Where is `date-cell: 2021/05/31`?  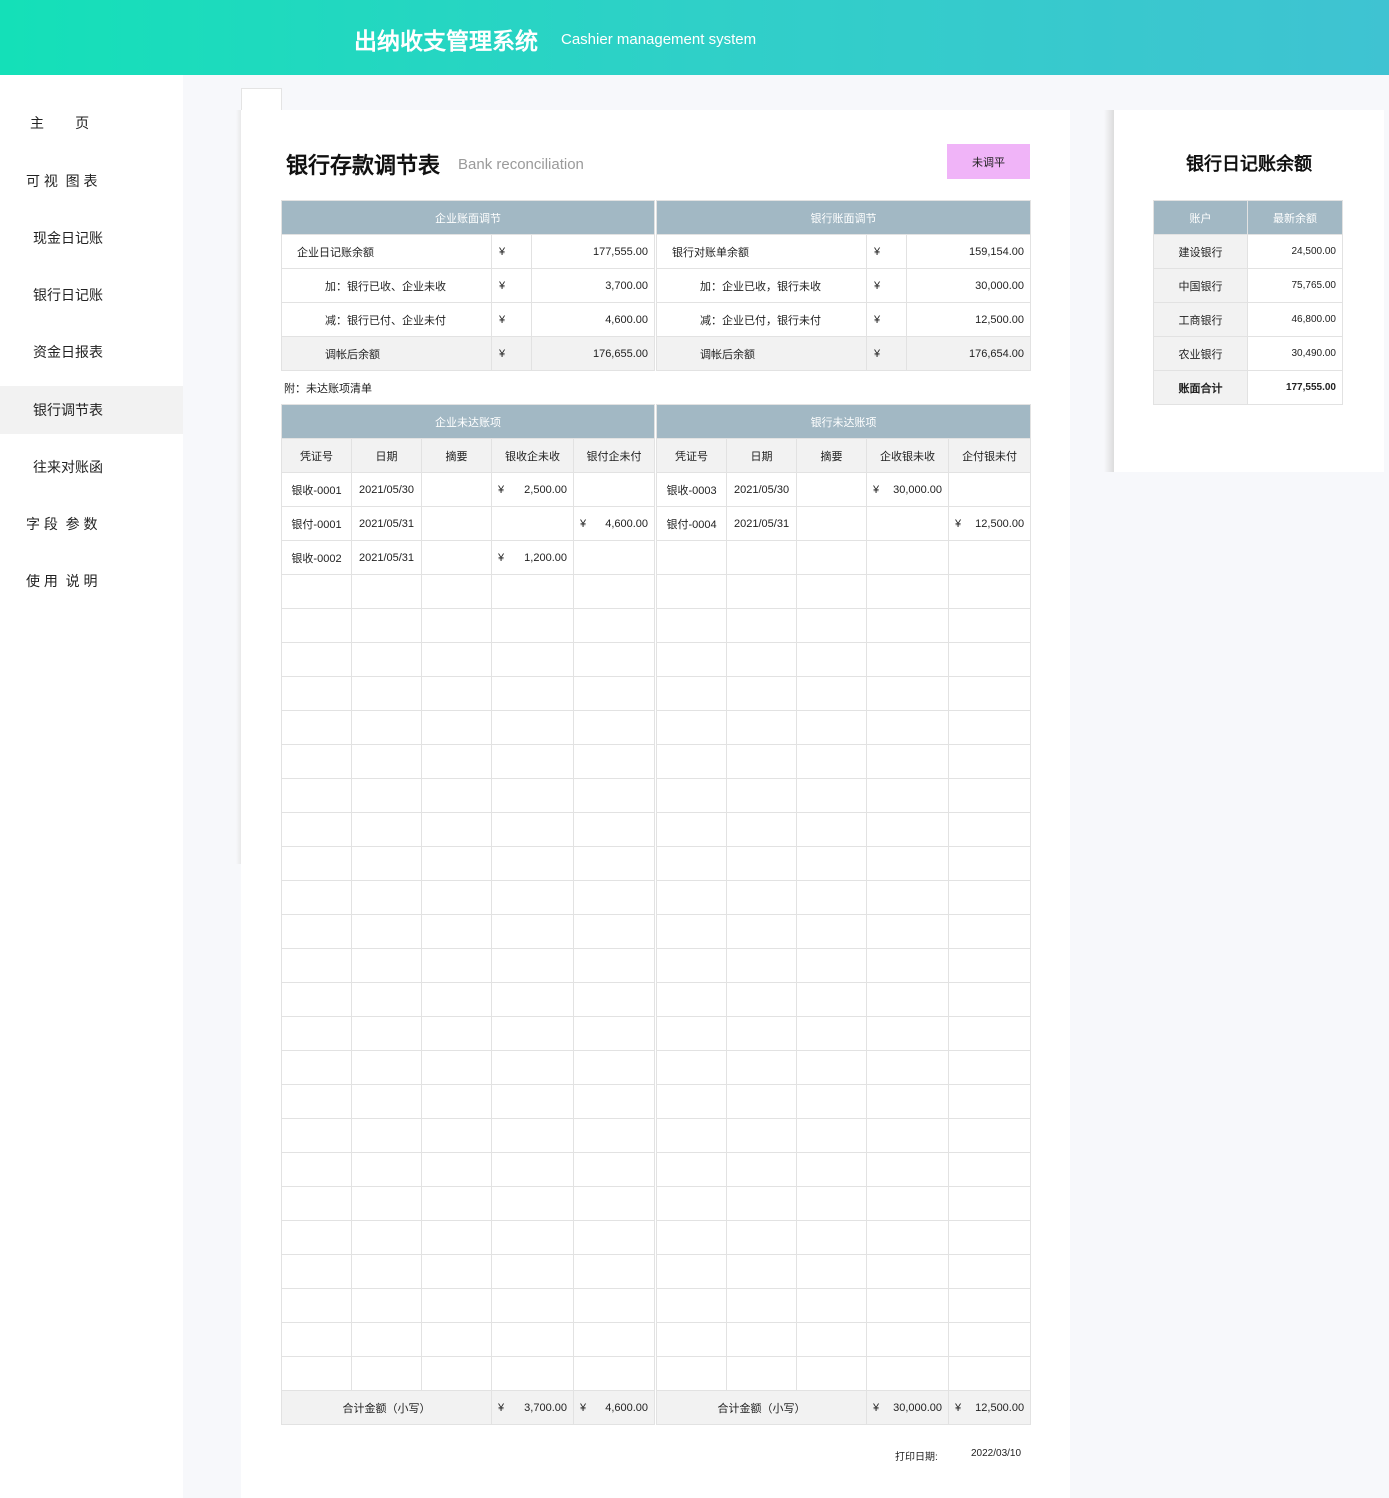 date-cell: 2021/05/31 is located at coordinates (386, 523).